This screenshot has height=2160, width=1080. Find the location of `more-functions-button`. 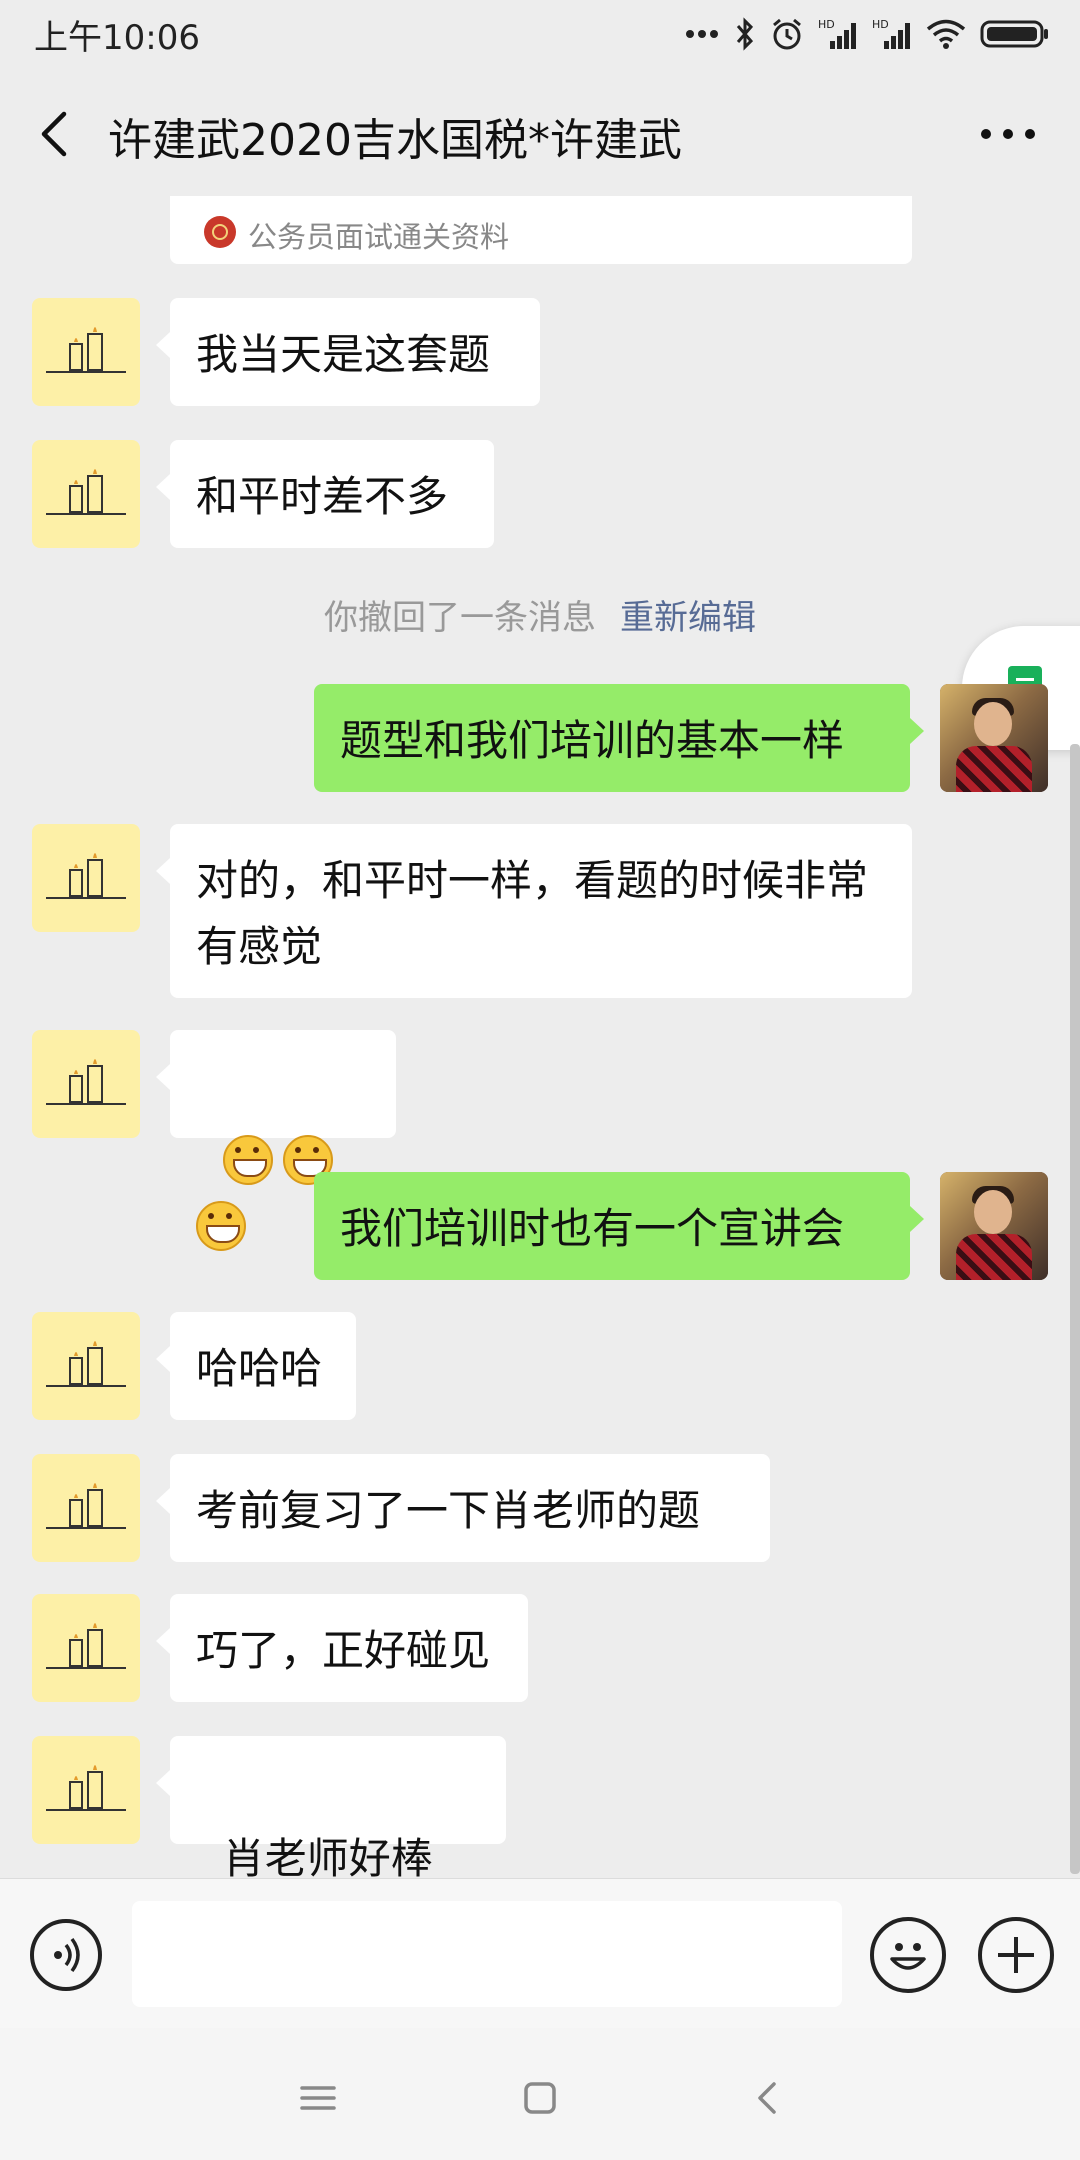

more-functions-button is located at coordinates (1016, 1955).